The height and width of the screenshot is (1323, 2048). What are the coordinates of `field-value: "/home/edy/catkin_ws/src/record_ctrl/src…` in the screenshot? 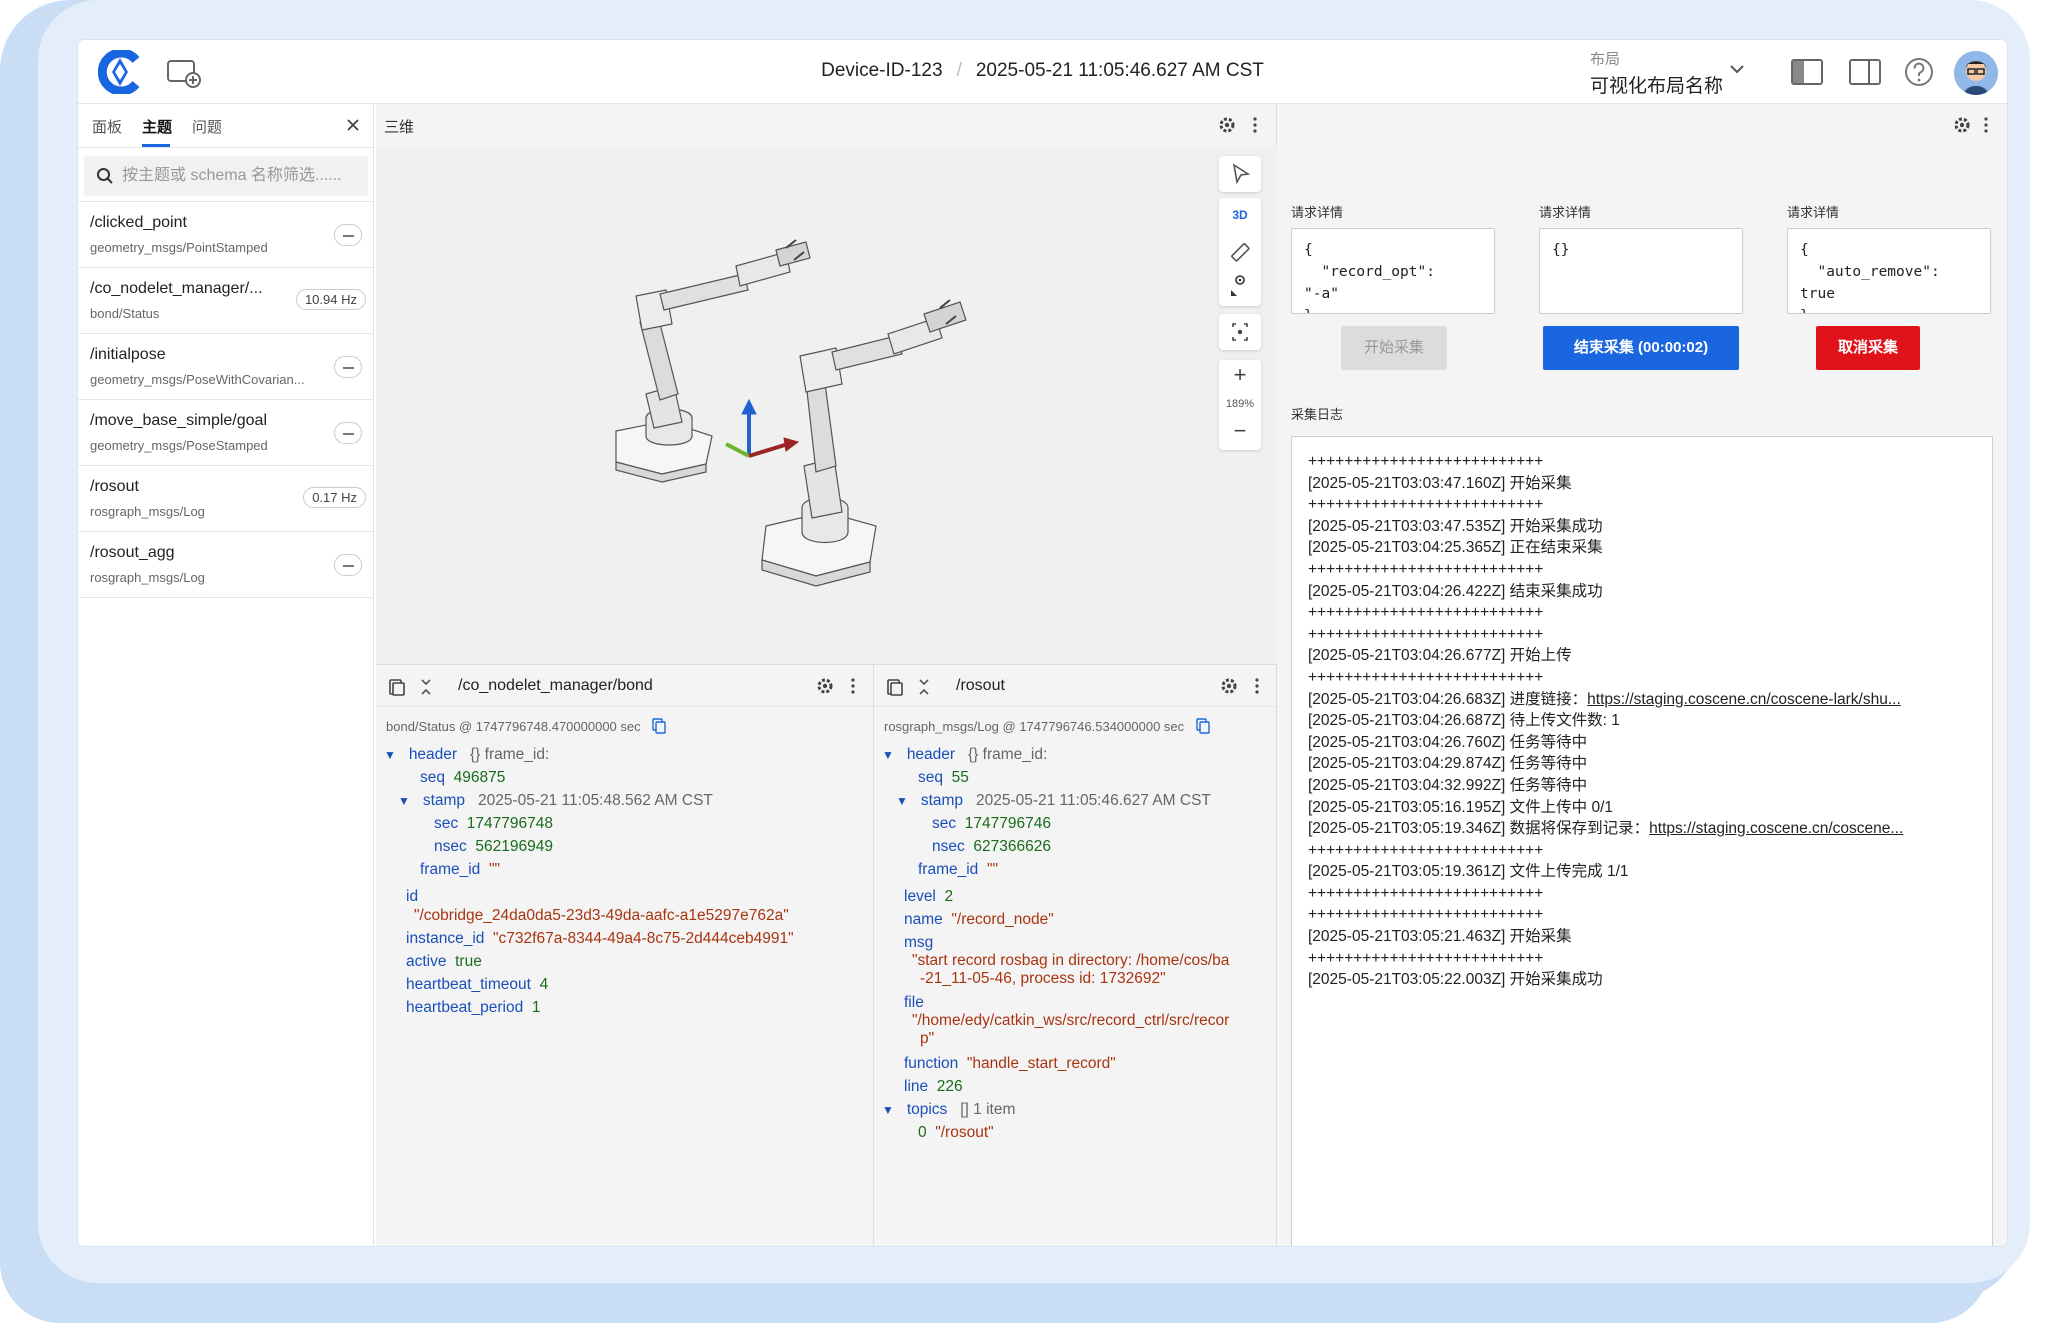 It's located at (1071, 1020).